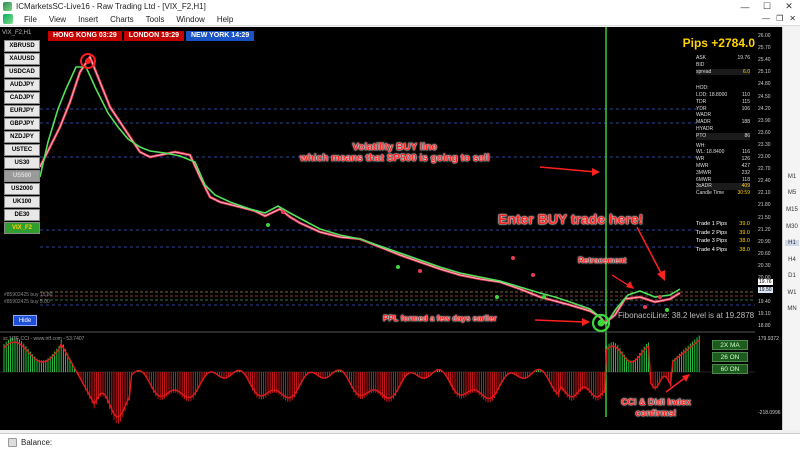 This screenshot has height=450, width=800. Describe the element at coordinates (723, 136) in the screenshot. I see `stats-row: PTO 86` at that location.